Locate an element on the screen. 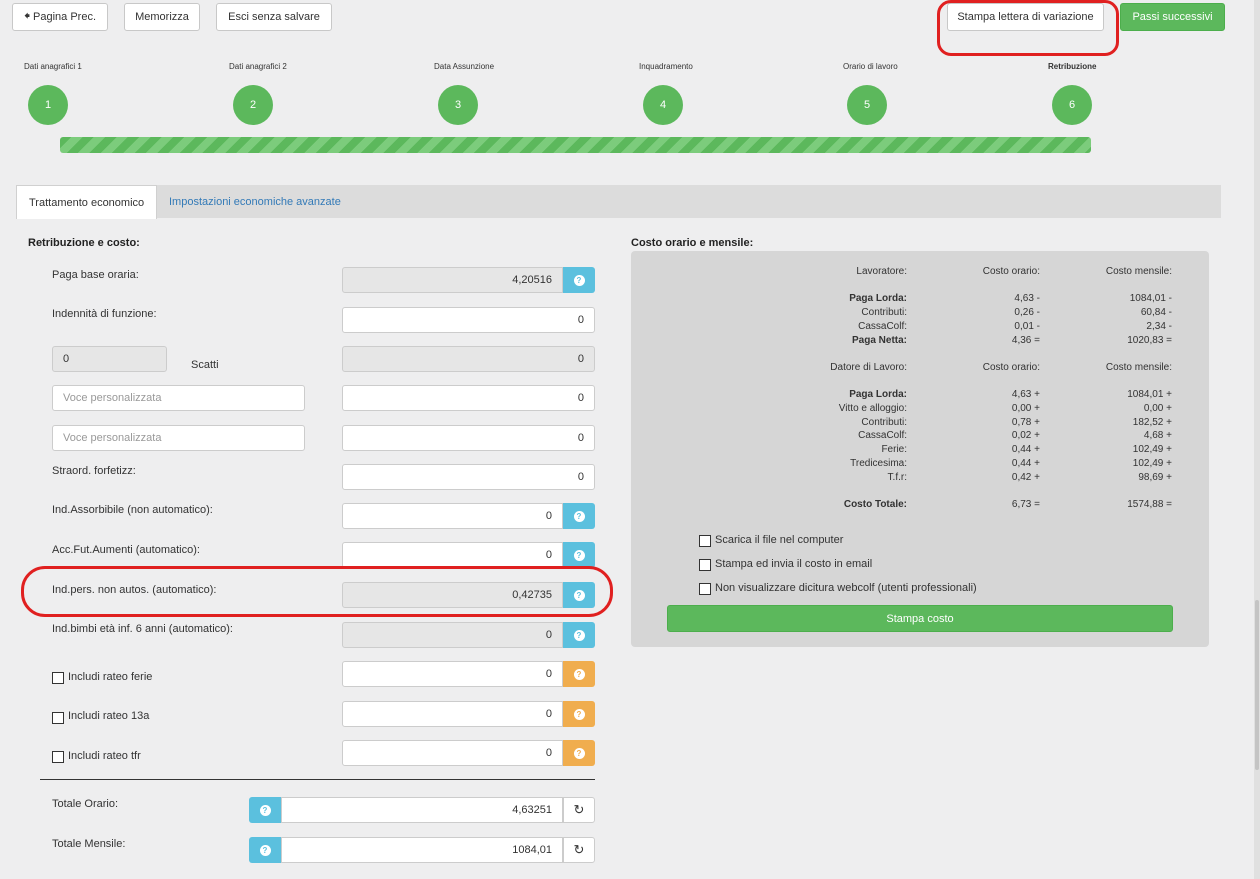 This screenshot has height=879, width=1260. dat-row-label: T.f.r: is located at coordinates (897, 477).